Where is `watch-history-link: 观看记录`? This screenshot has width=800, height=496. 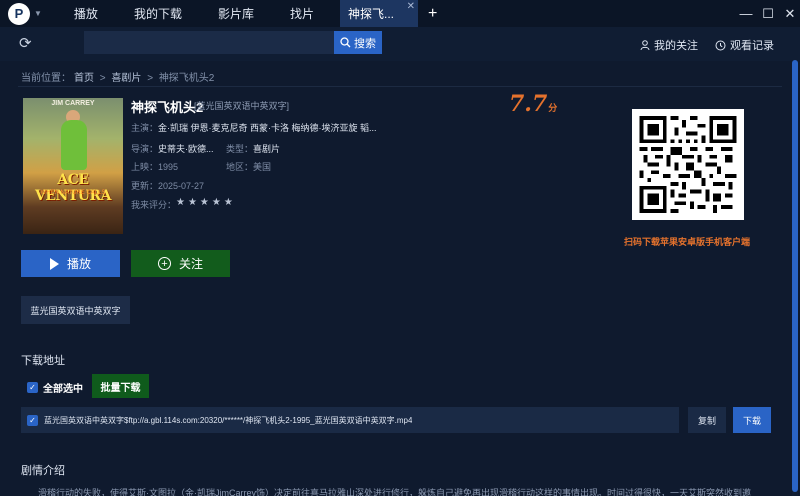
watch-history-link: 观看记录 is located at coordinates (744, 45).